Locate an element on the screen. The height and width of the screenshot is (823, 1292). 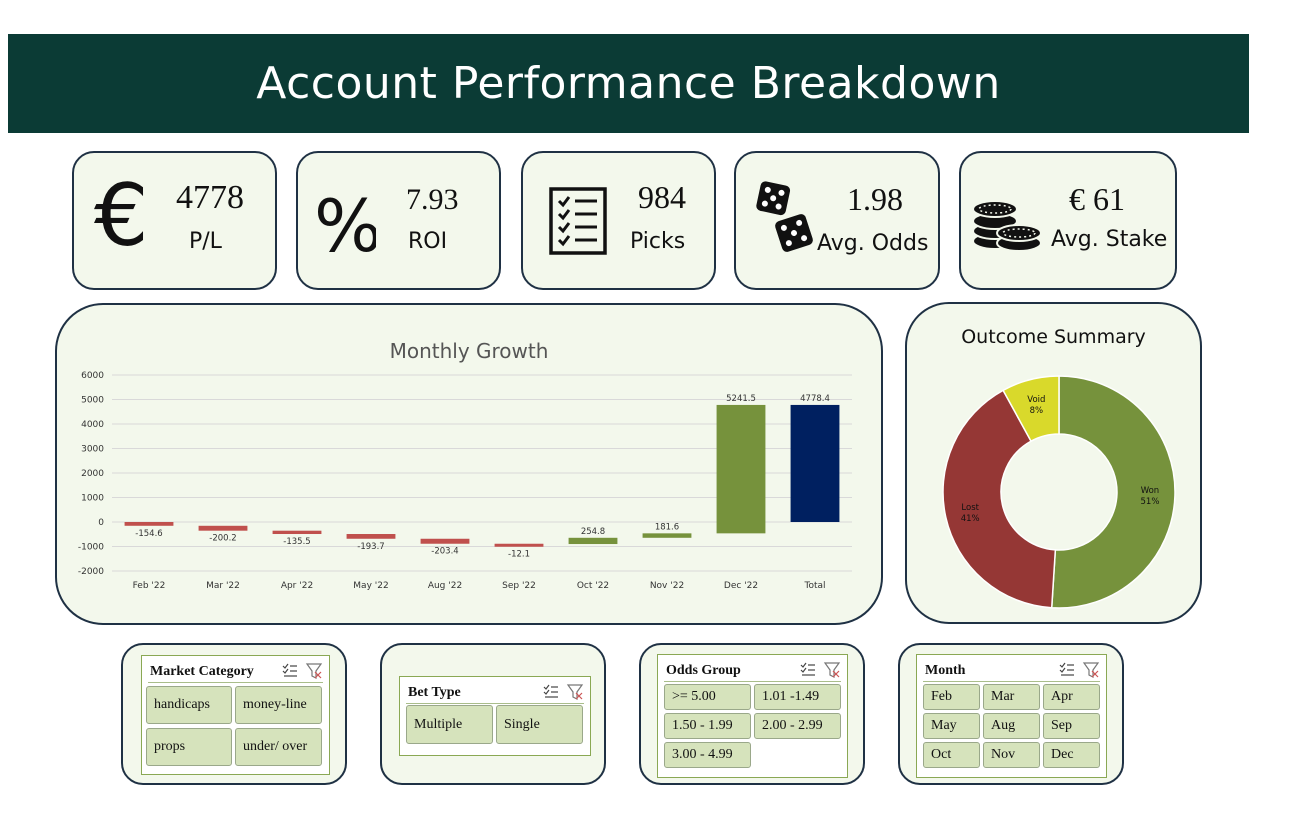
slice-label-name: Won is located at coordinates (1150, 491).